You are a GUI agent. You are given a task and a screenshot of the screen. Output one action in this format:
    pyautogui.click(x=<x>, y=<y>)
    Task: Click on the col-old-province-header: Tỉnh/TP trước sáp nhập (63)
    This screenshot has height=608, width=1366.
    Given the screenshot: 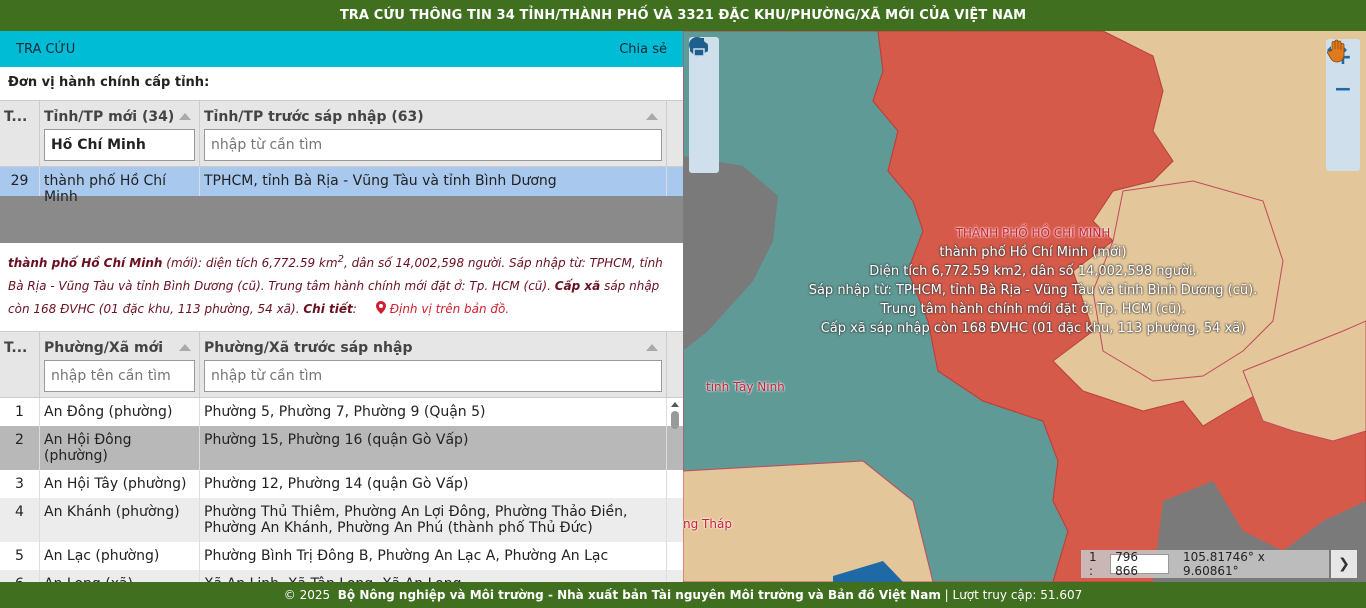 What is the action you would take?
    pyautogui.click(x=433, y=133)
    